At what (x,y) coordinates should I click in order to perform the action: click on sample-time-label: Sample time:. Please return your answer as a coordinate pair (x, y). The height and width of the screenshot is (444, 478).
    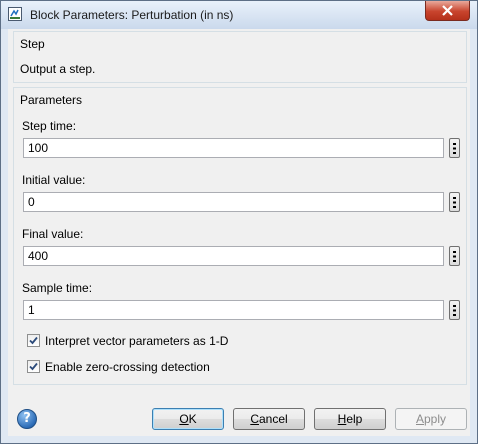
    Looking at the image, I should click on (57, 288).